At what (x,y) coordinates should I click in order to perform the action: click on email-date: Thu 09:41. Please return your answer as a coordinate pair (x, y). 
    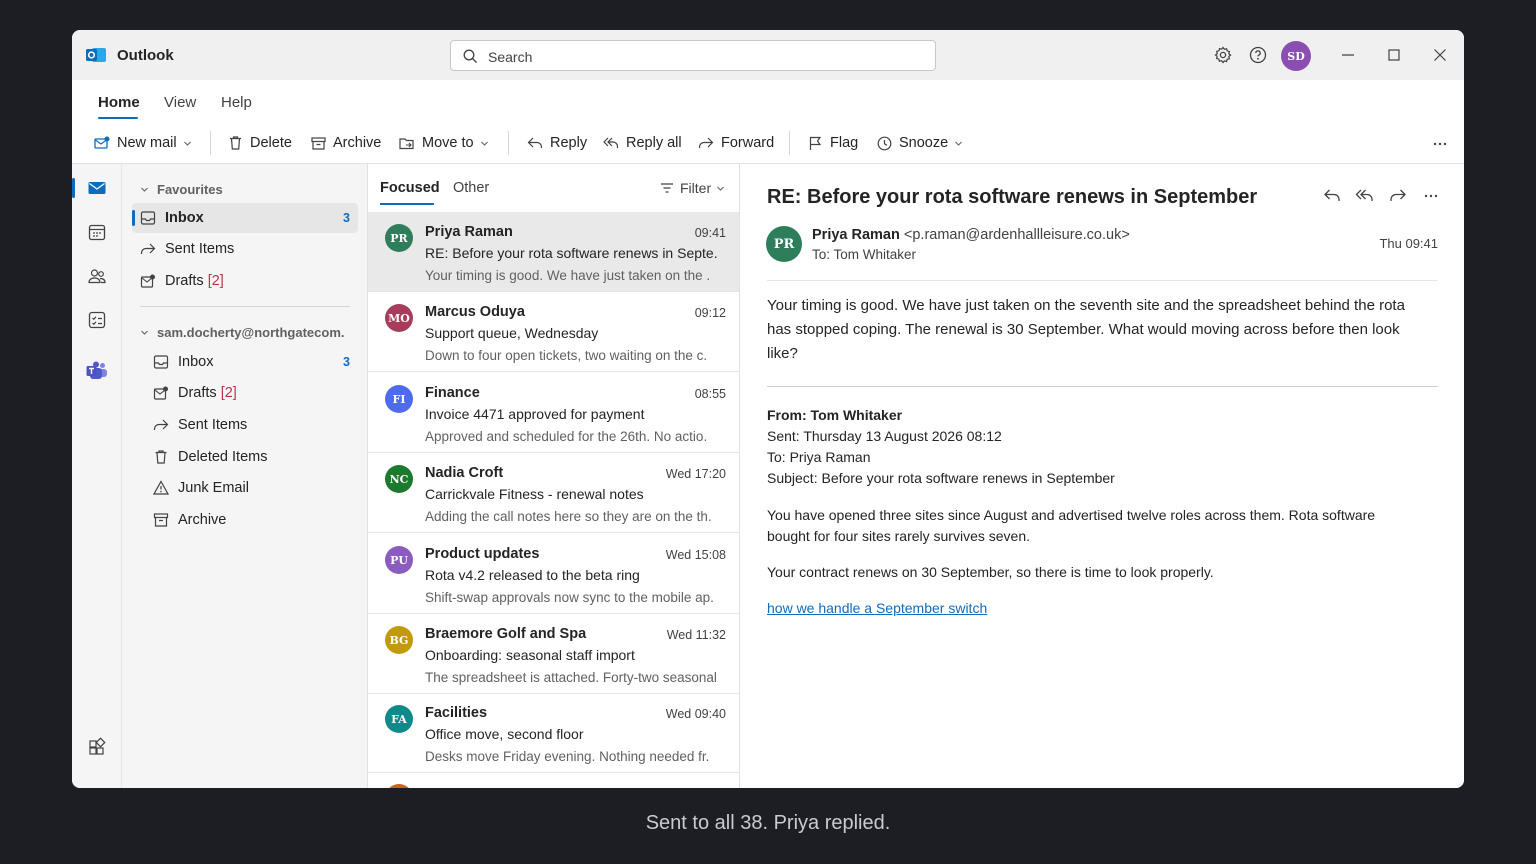
    Looking at the image, I should click on (1408, 243).